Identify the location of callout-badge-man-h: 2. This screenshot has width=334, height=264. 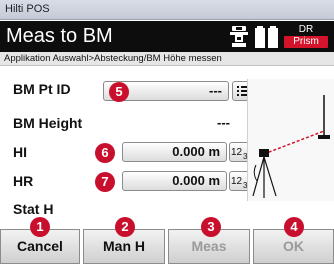
(125, 227).